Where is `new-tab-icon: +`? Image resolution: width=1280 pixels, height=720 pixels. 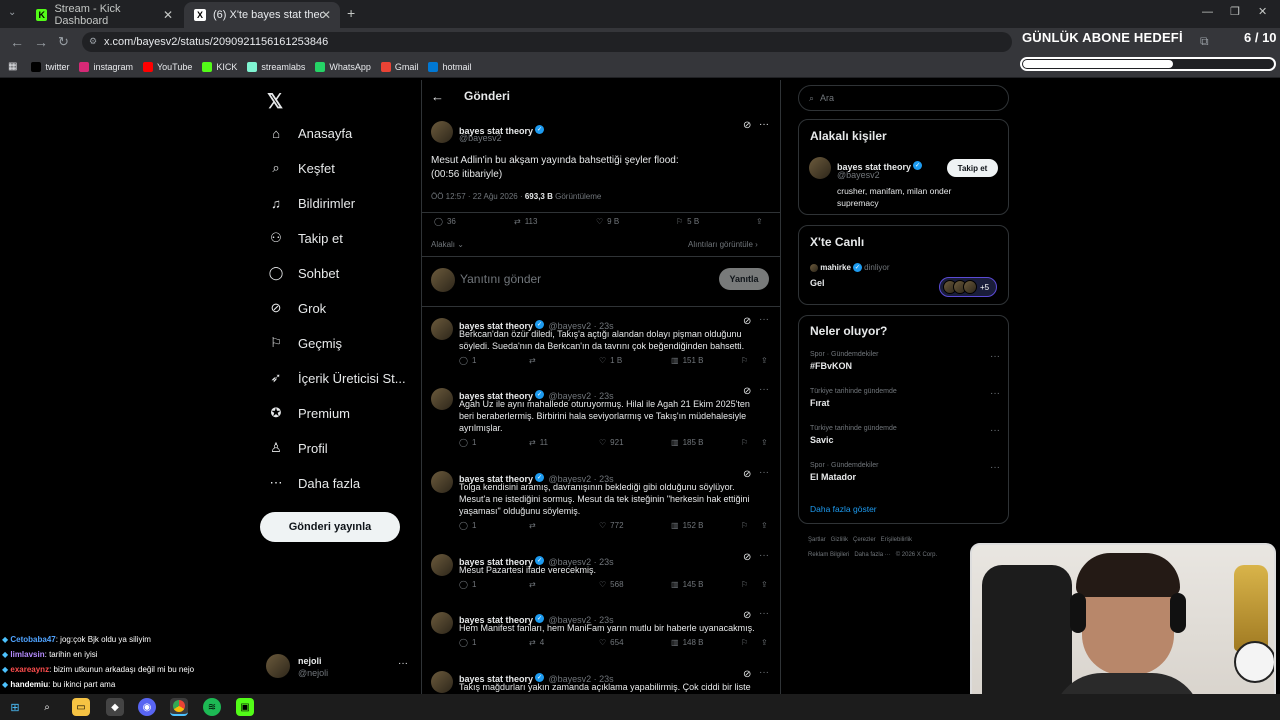 new-tab-icon: + is located at coordinates (351, 13).